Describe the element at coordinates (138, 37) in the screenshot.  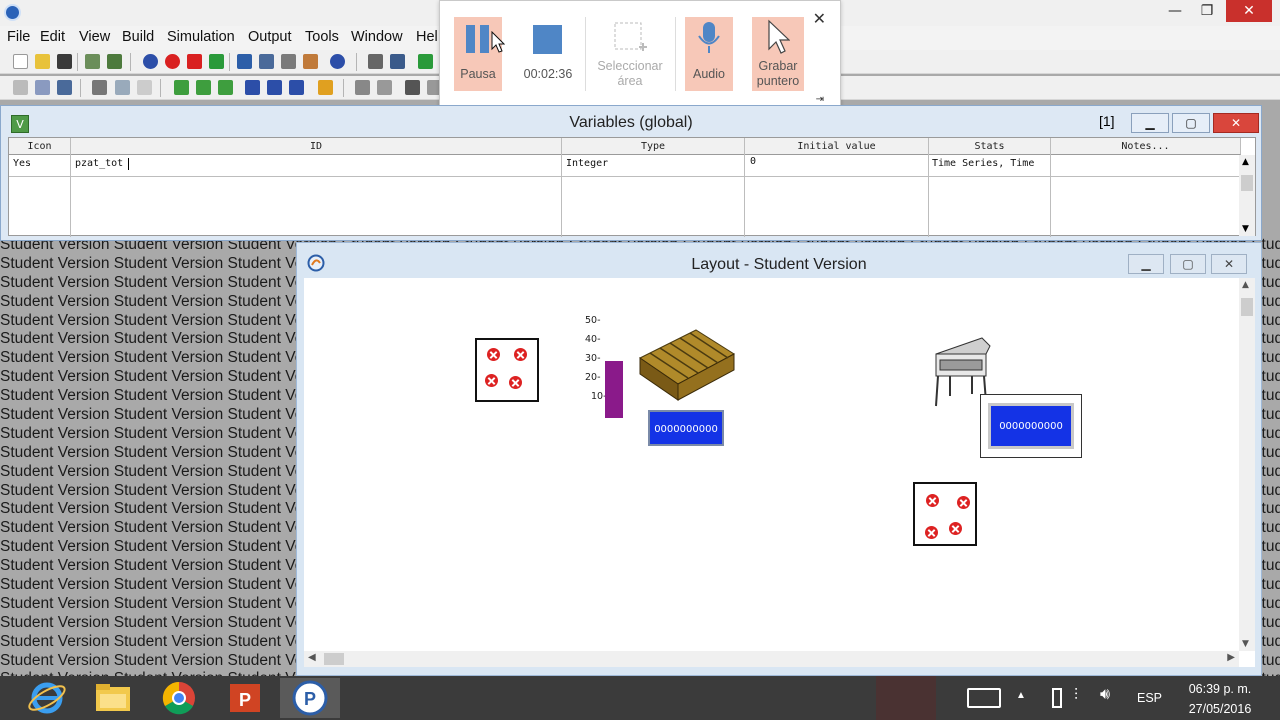
I see `menu-build: Build` at that location.